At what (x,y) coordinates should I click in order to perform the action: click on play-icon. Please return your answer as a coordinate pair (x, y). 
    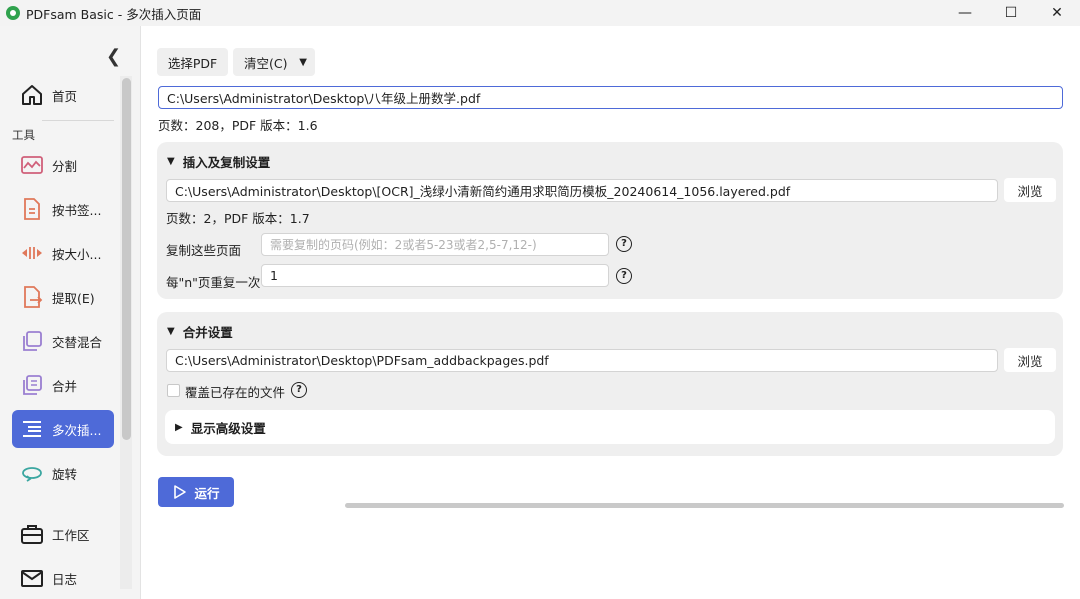
    Looking at the image, I should click on (180, 492).